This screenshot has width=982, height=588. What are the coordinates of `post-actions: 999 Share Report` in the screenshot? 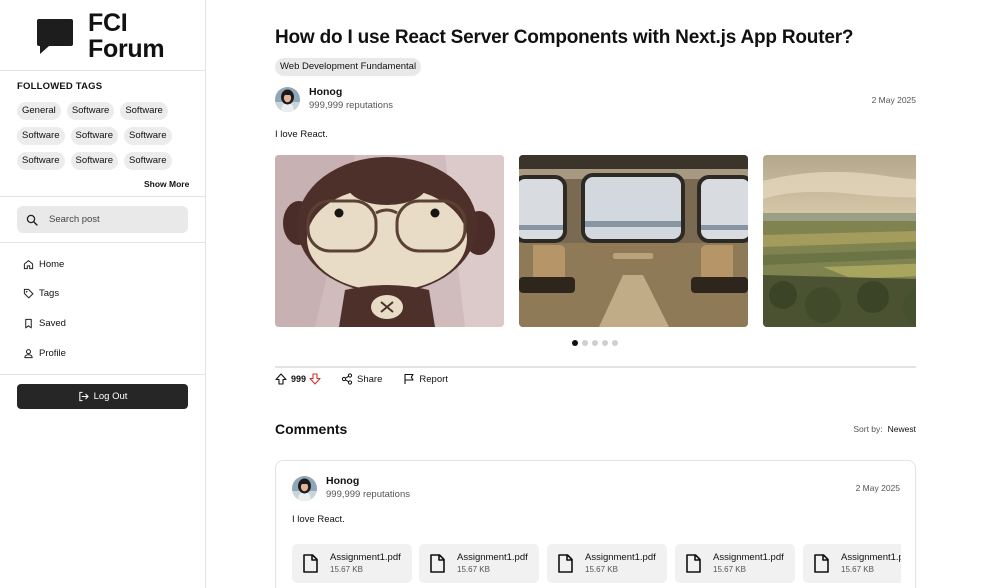 It's located at (361, 379).